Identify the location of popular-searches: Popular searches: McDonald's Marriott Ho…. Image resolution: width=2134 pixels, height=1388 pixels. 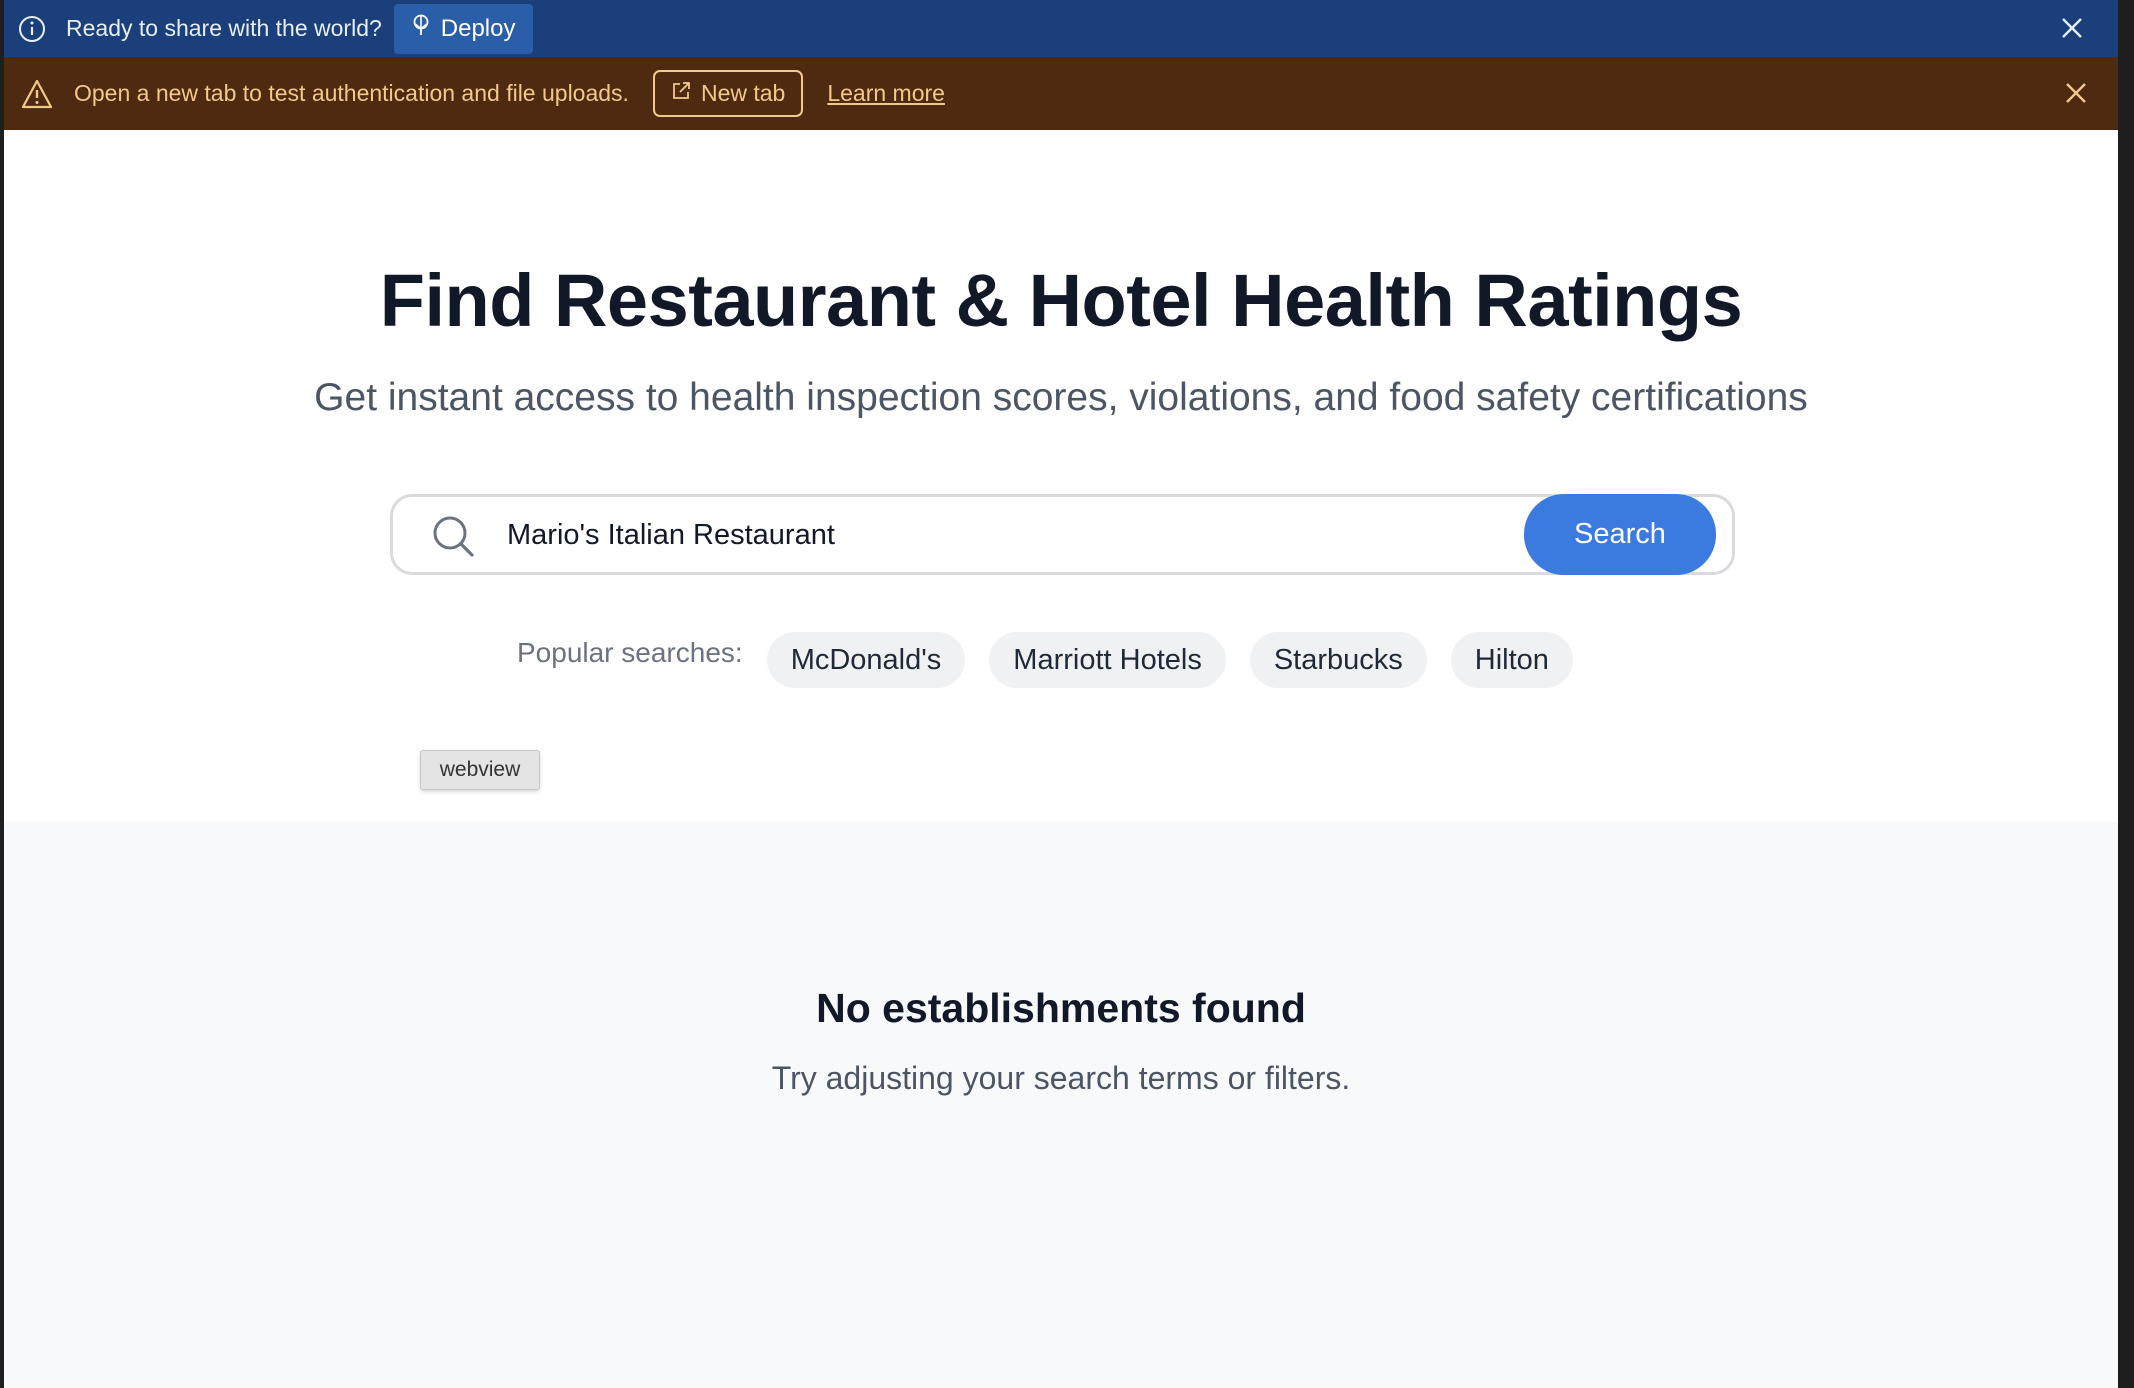
(1057, 660).